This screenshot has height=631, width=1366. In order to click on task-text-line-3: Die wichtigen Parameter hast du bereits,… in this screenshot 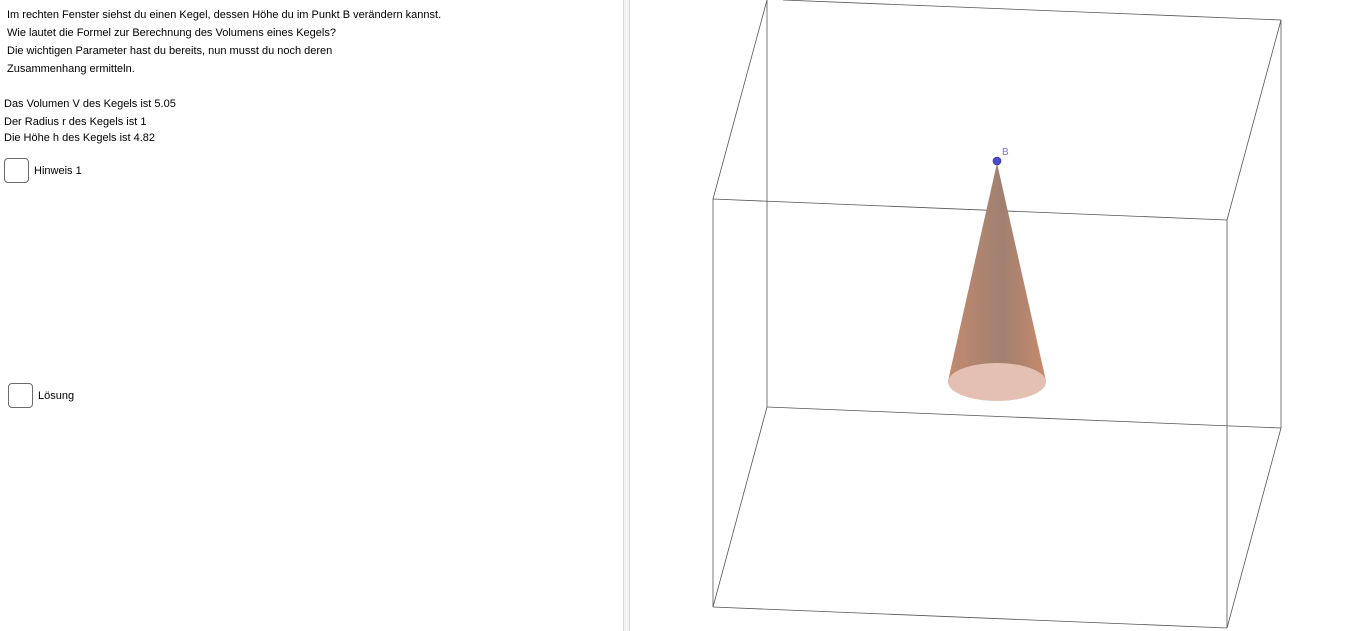, I will do `click(170, 51)`.